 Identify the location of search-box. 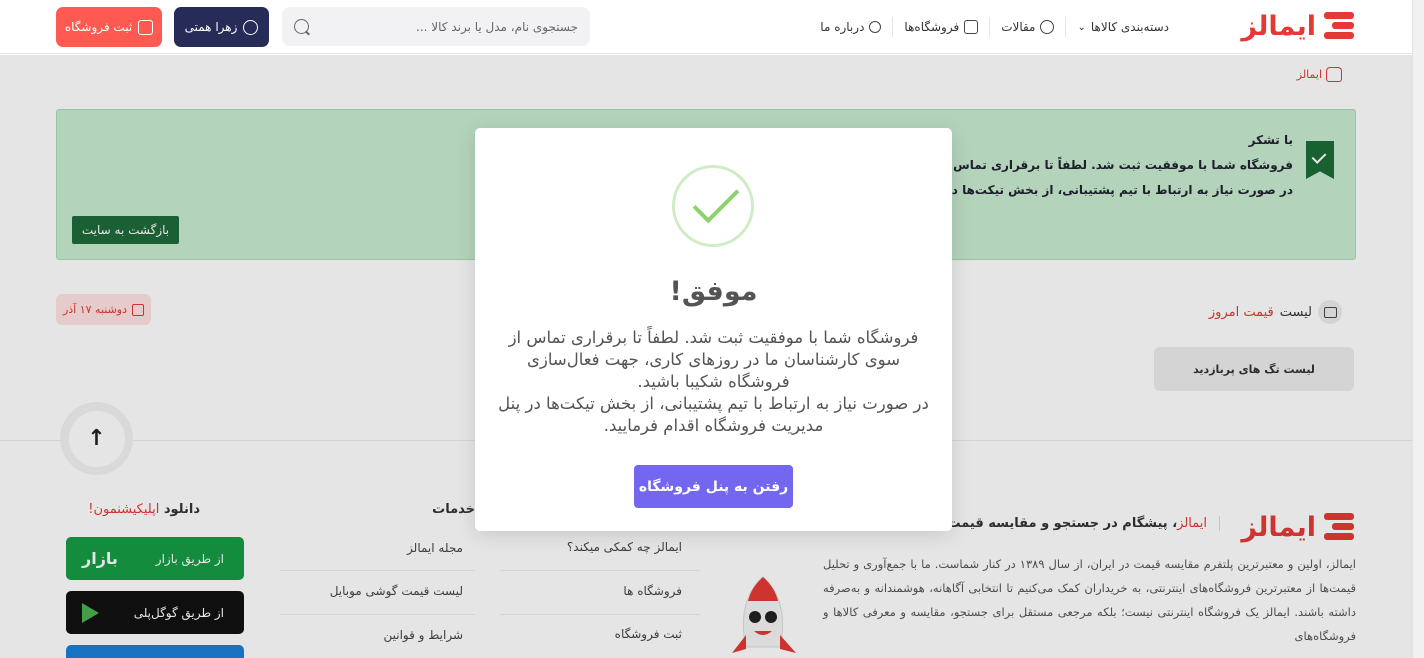
(436, 26).